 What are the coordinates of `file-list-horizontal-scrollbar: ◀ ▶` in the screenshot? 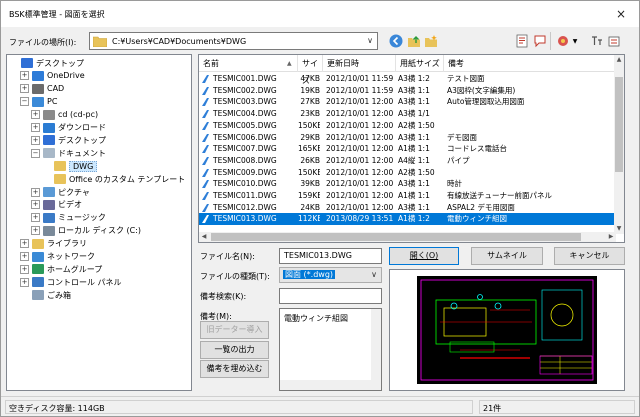 It's located at (407, 237).